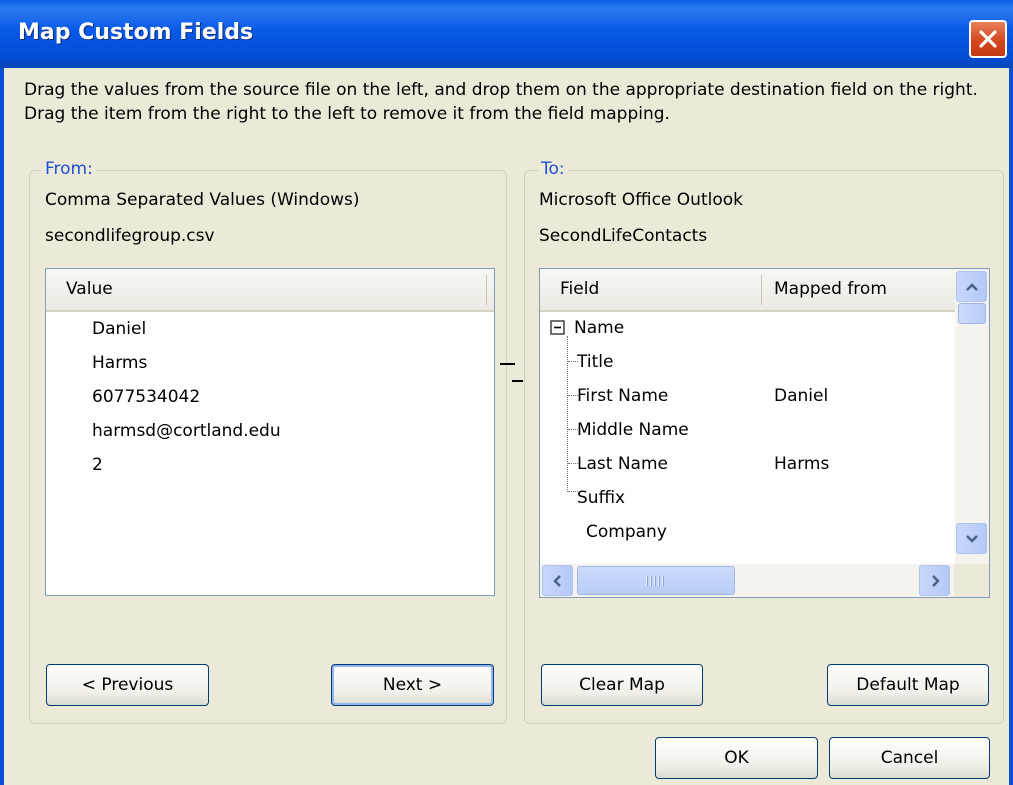 The image size is (1013, 785). I want to click on field-column-header: Field, so click(579, 289).